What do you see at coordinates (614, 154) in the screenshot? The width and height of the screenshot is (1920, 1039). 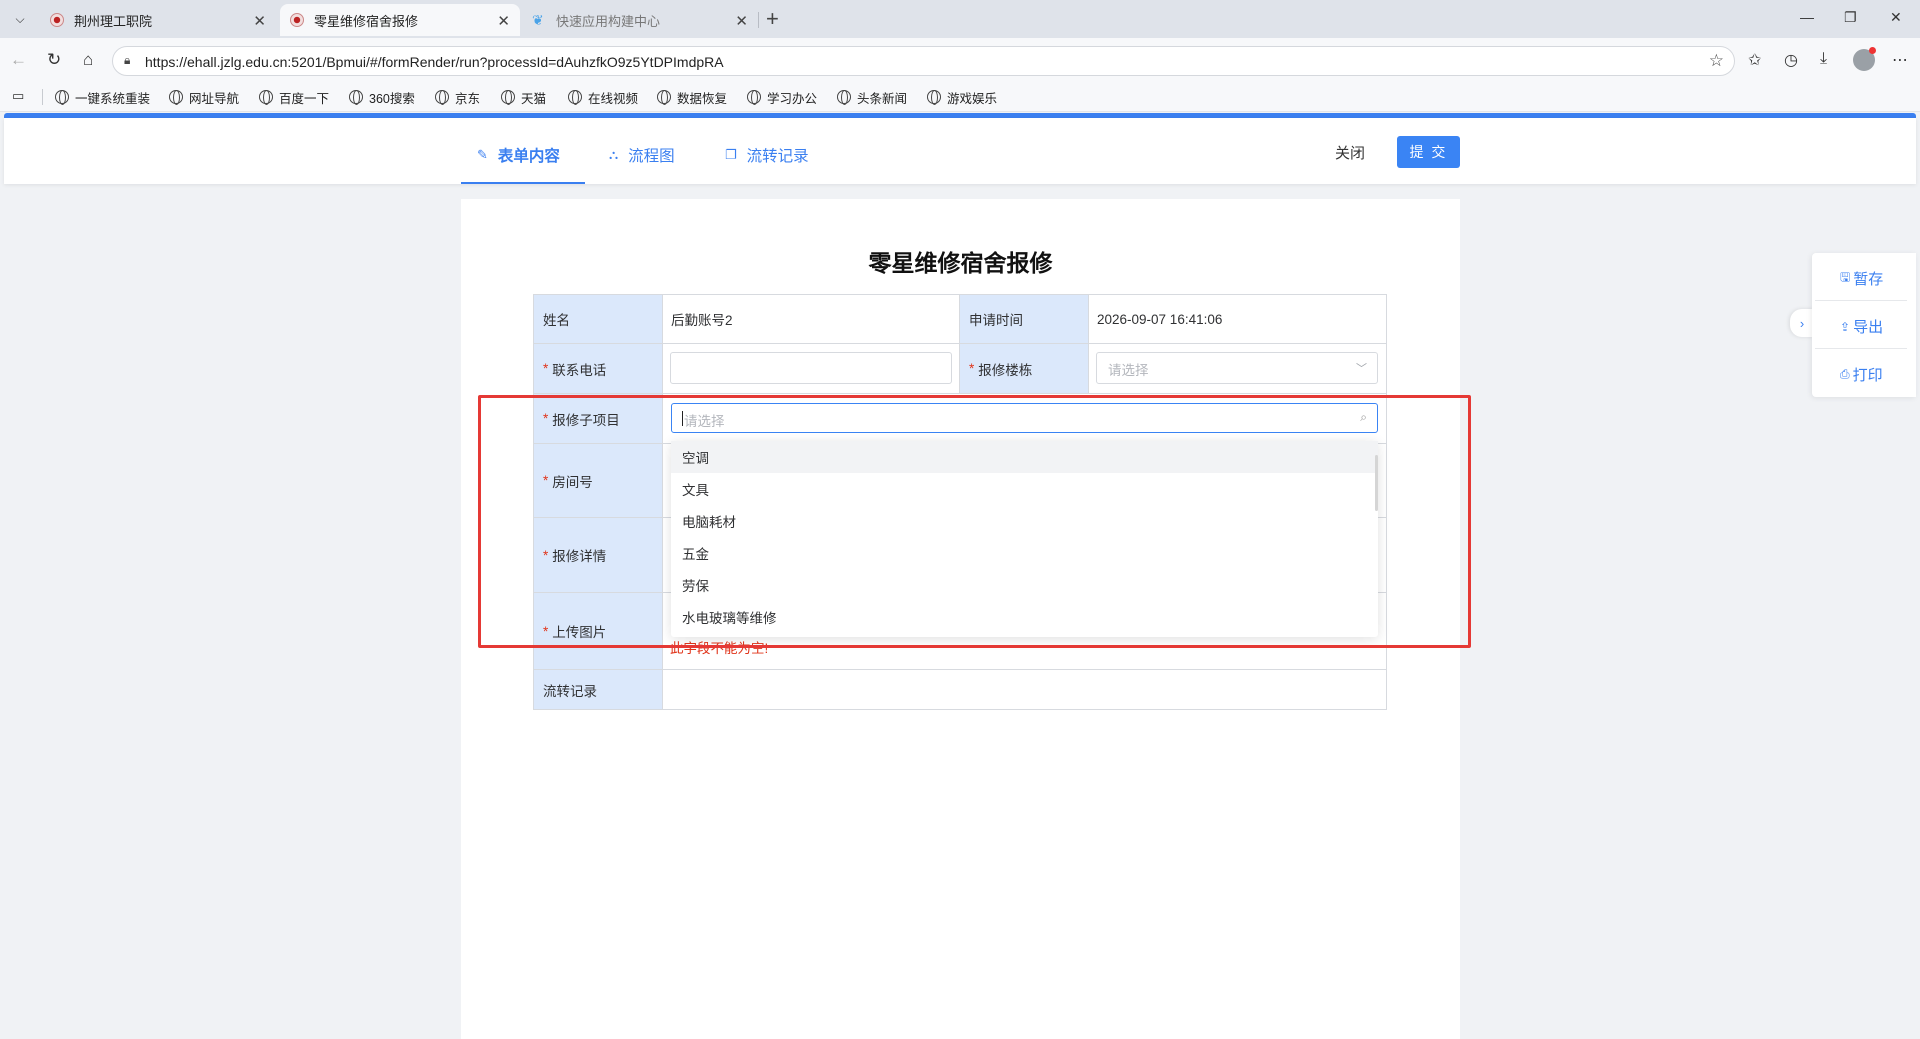 I see `flowchart-icon: ⛬` at bounding box center [614, 154].